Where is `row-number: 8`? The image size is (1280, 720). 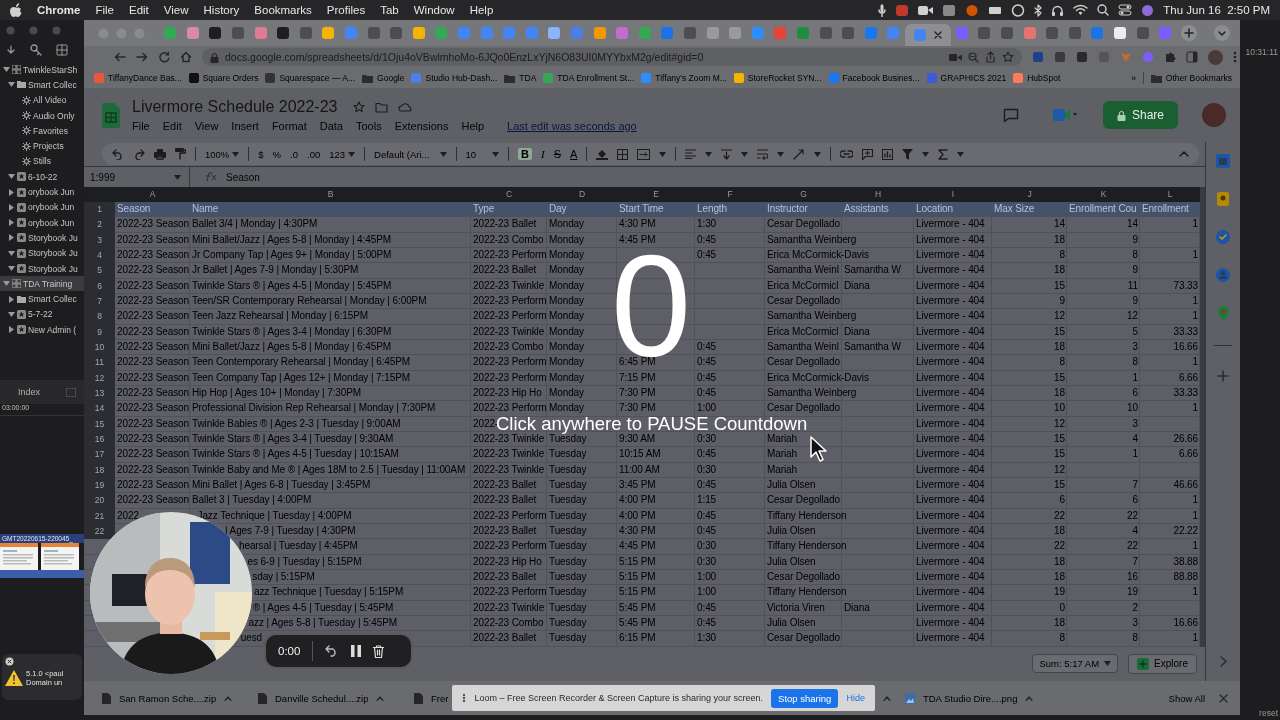 row-number: 8 is located at coordinates (99, 317).